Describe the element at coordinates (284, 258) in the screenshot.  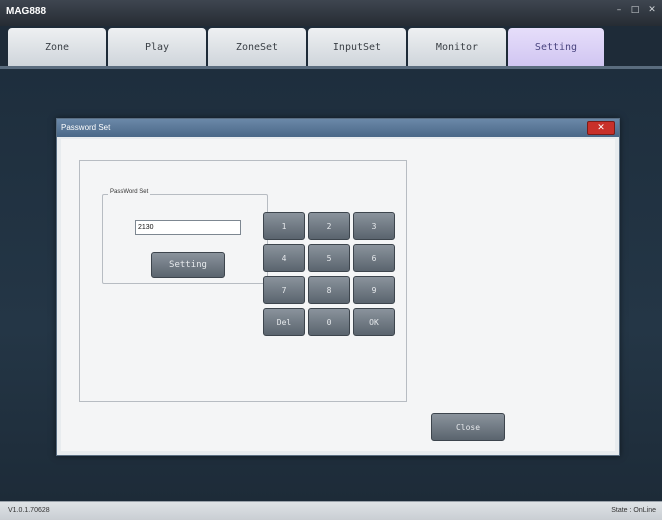
I see `key-4: 4` at that location.